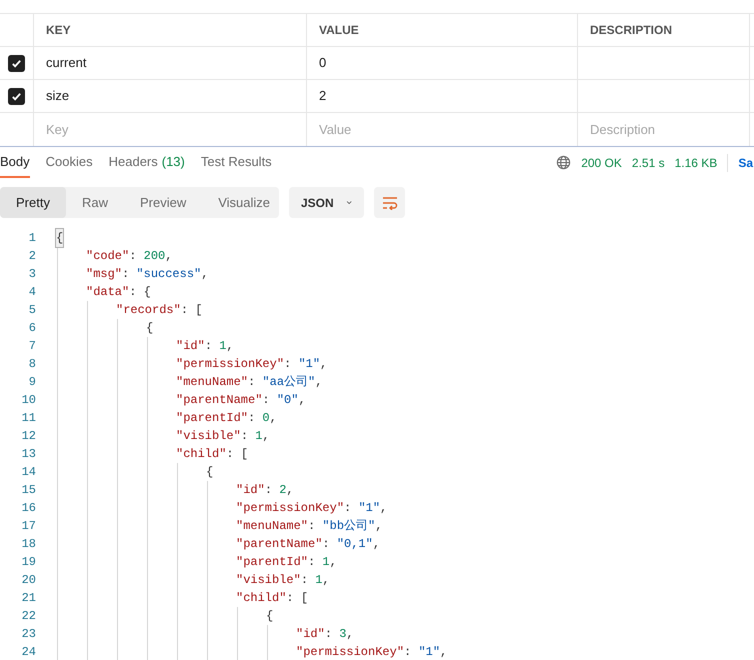  What do you see at coordinates (32, 256) in the screenshot?
I see `line-number: 2` at bounding box center [32, 256].